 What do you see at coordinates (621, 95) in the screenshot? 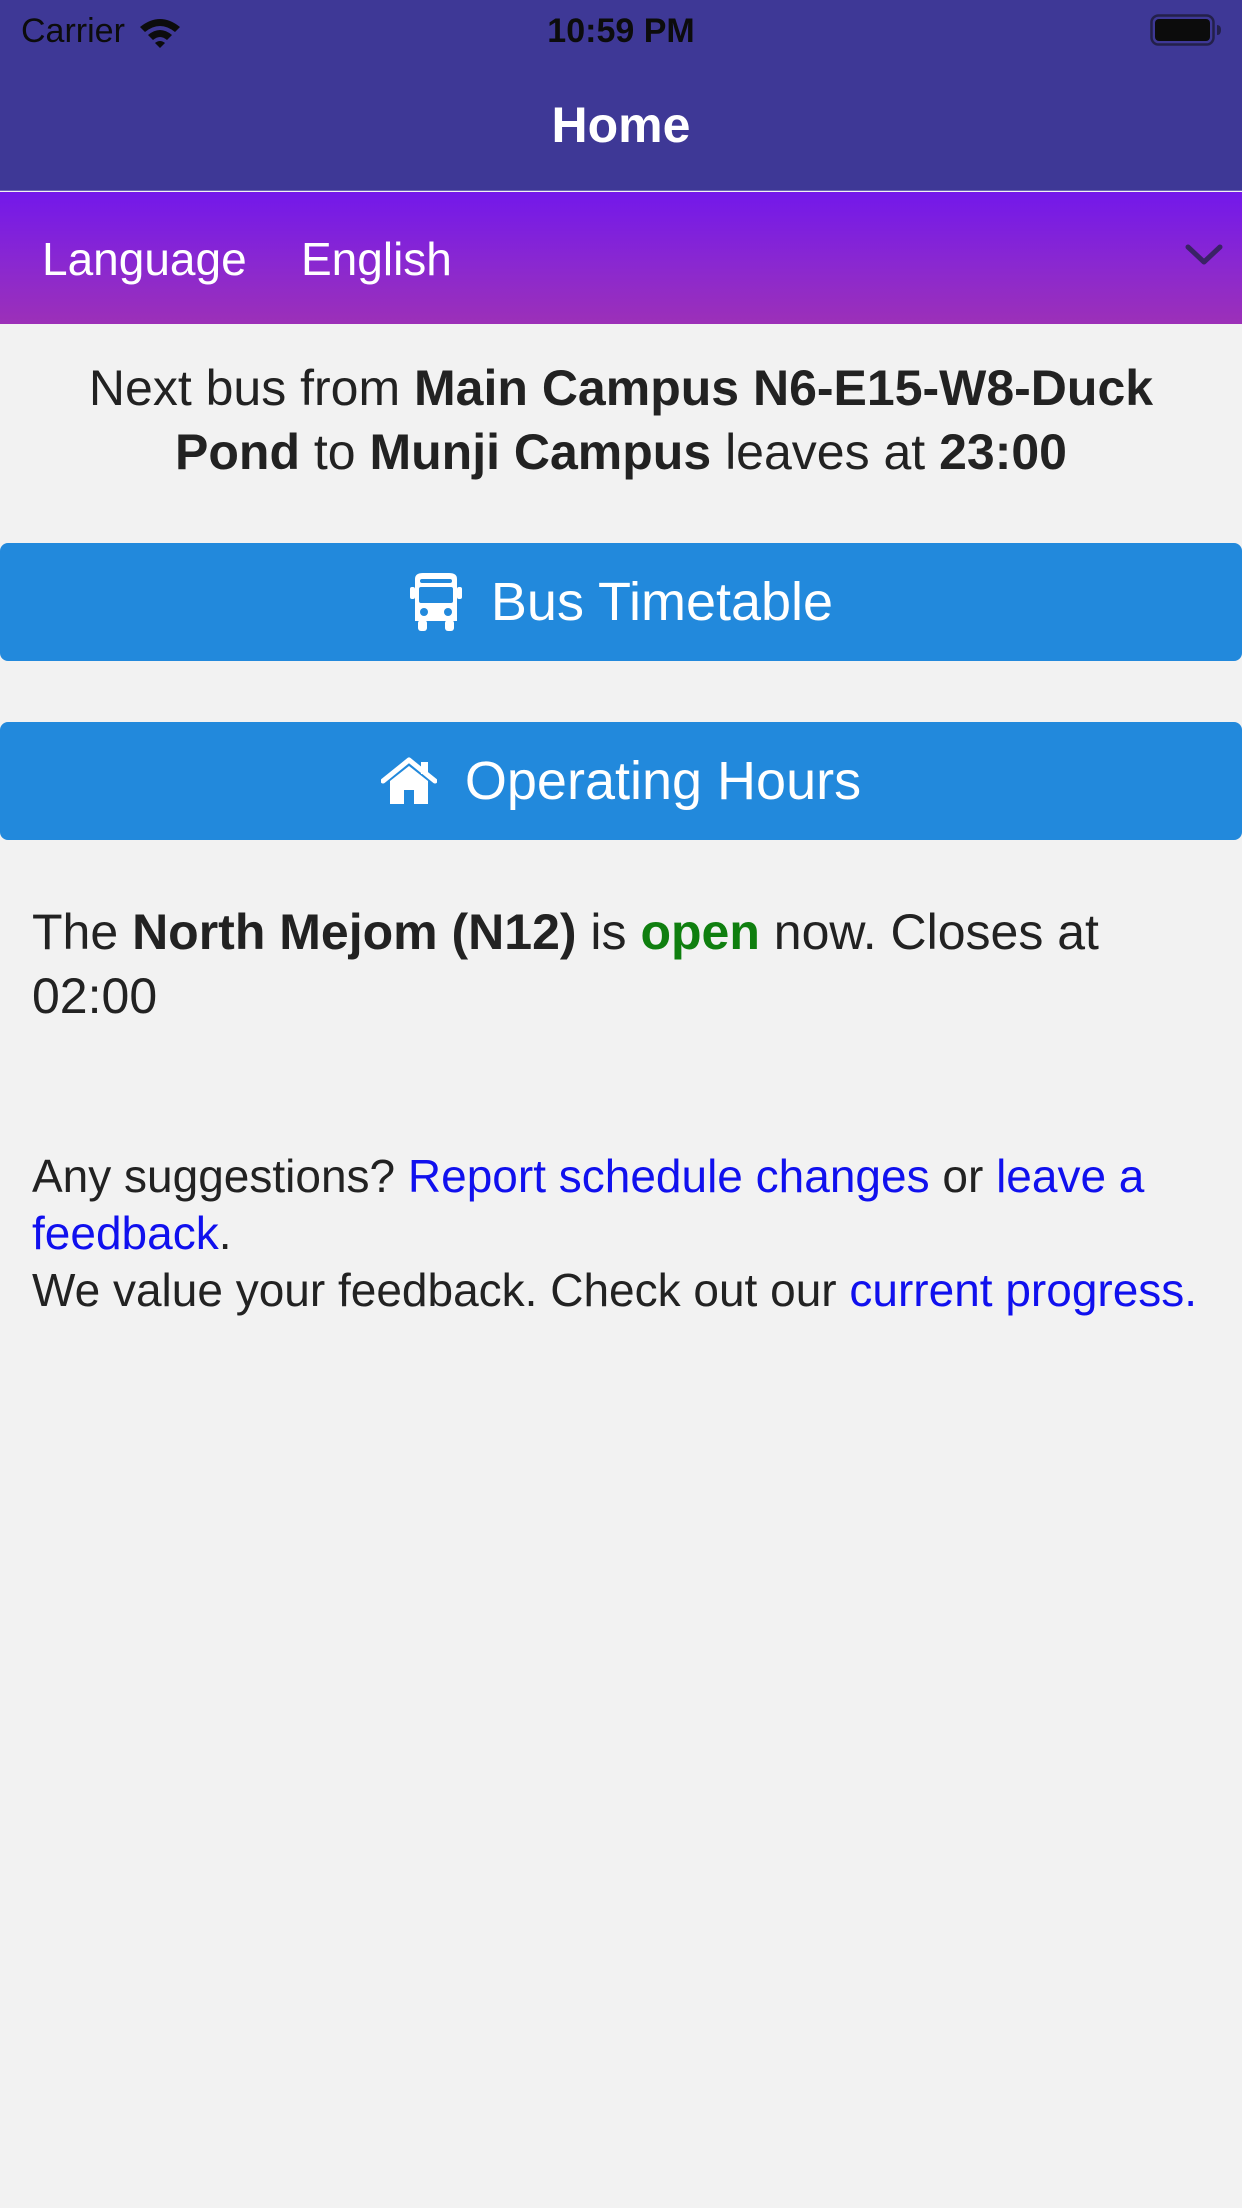
I see `navigation-bar: Carrier 10:59 PM Home` at bounding box center [621, 95].